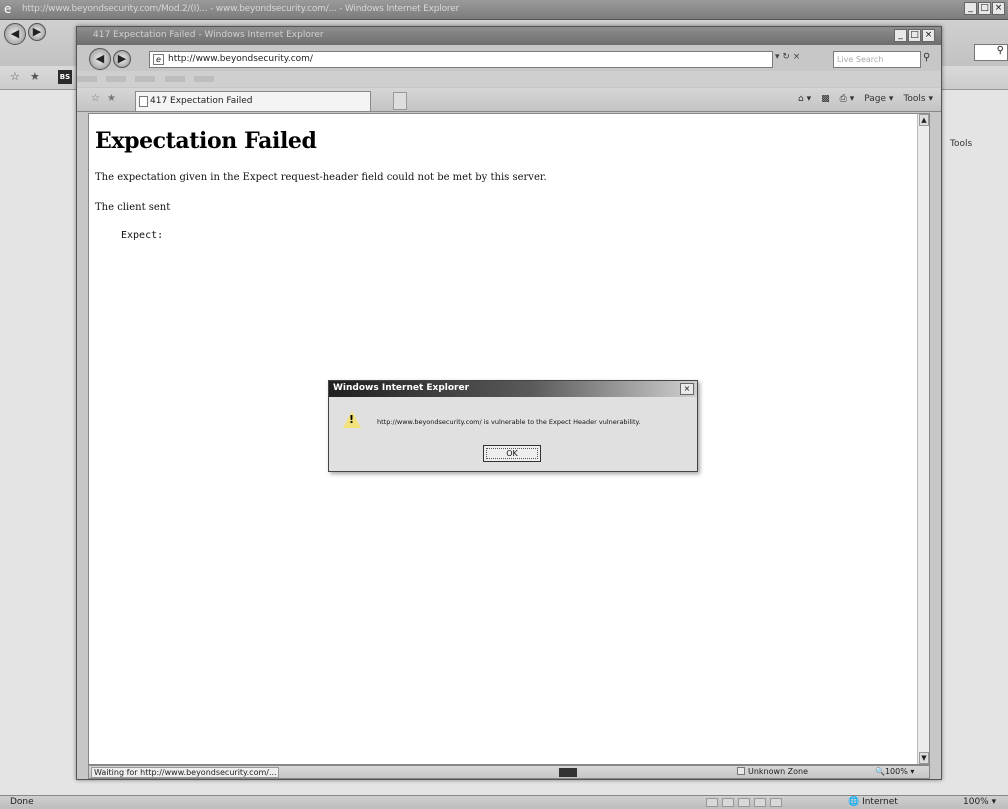  Describe the element at coordinates (401, 388) in the screenshot. I see `dialog-title: Windows Internet Explorer` at that location.